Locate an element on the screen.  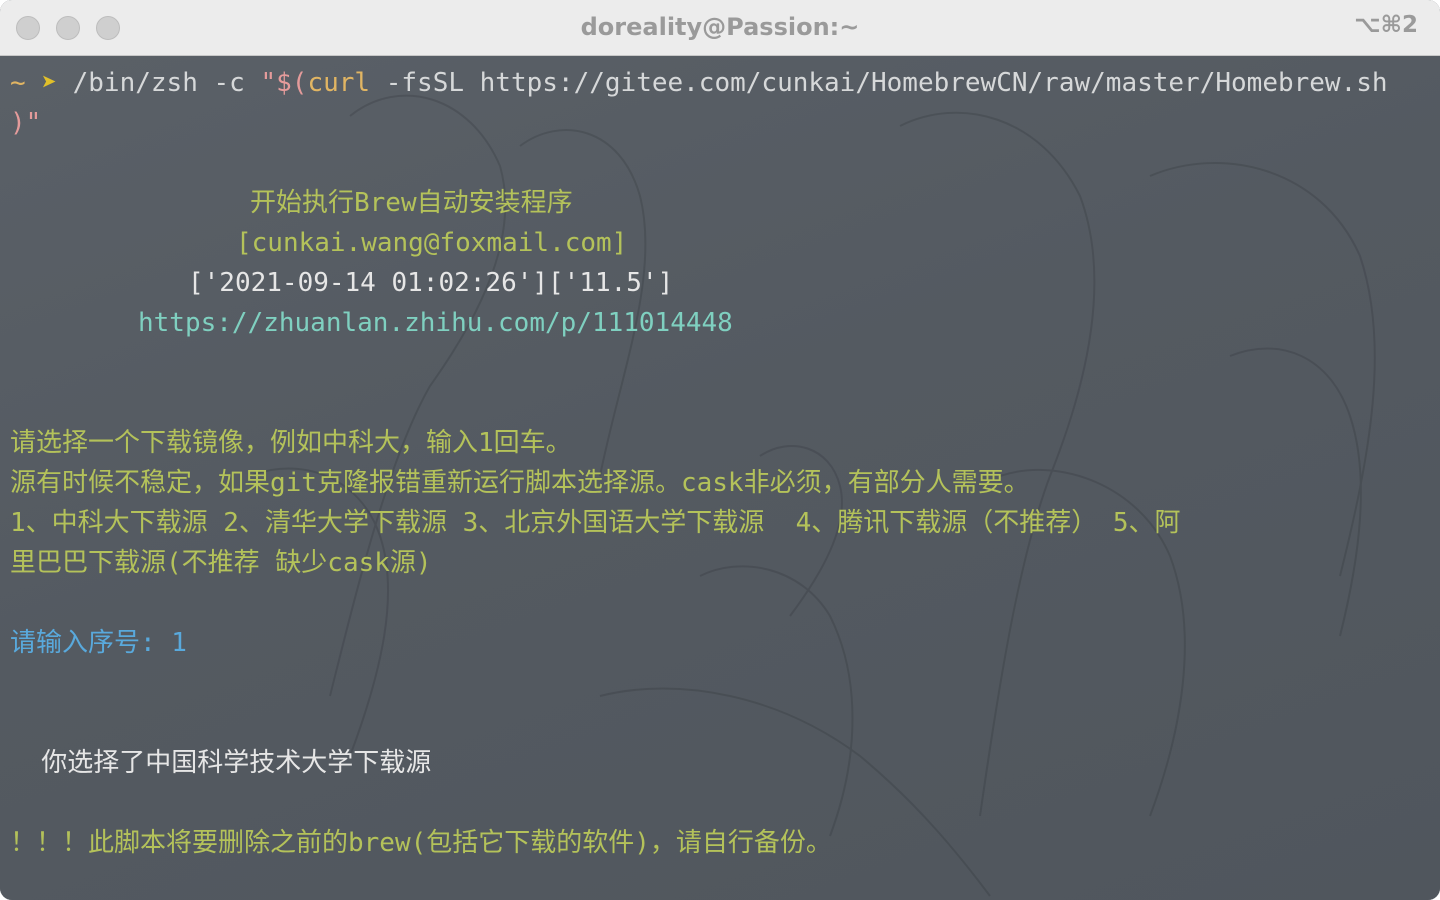
title-bar: doreality@Passion:~ ⌥⌘2 is located at coordinates (720, 28).